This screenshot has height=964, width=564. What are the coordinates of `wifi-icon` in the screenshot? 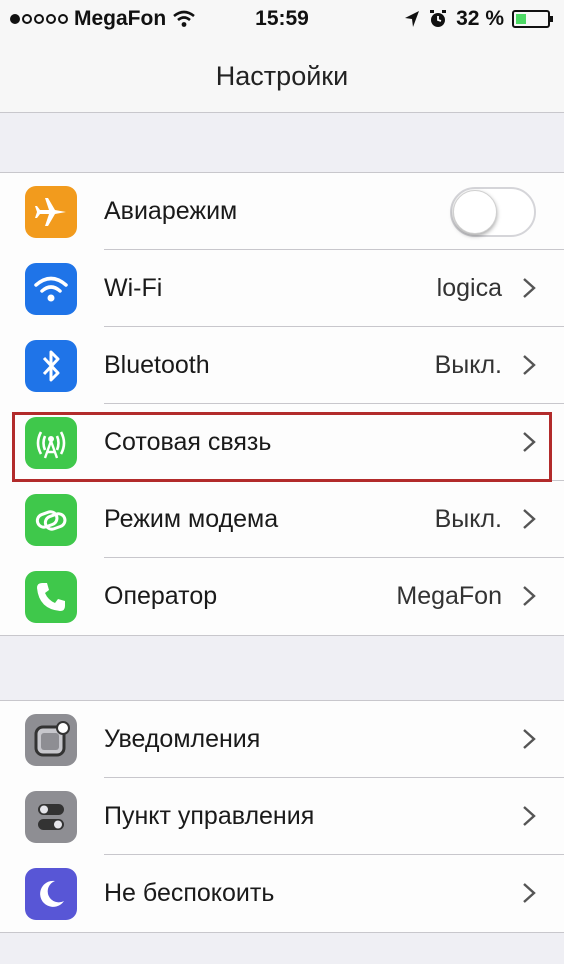 It's located at (51, 289).